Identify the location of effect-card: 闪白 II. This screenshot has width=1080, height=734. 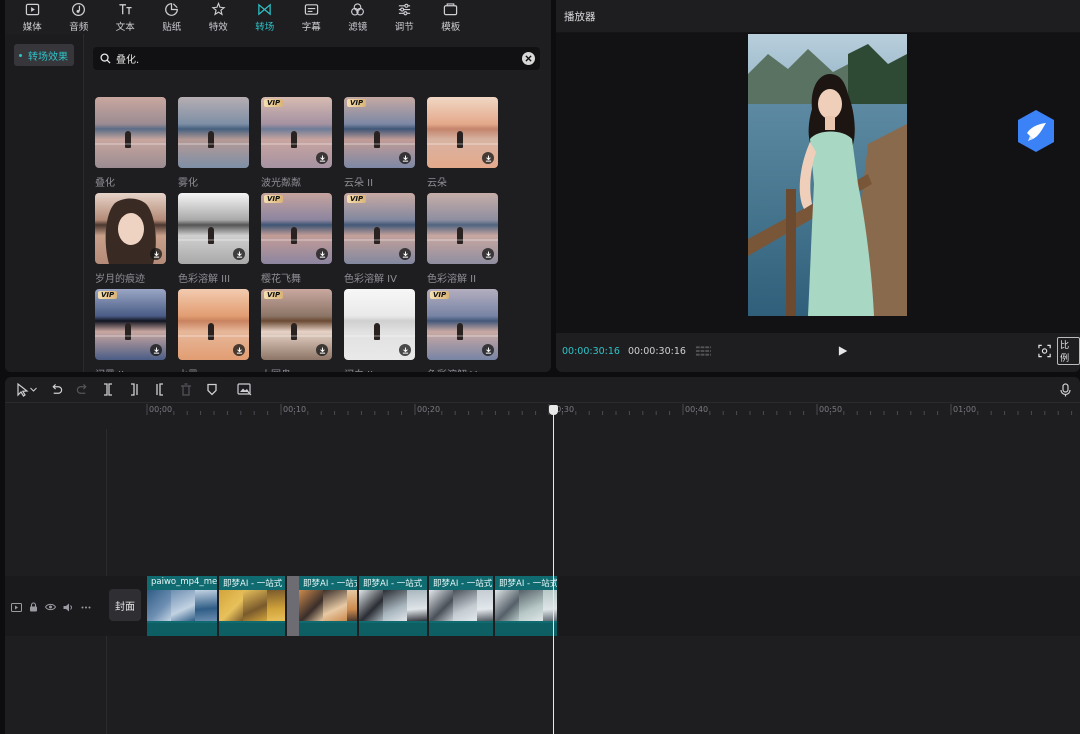
(379, 330).